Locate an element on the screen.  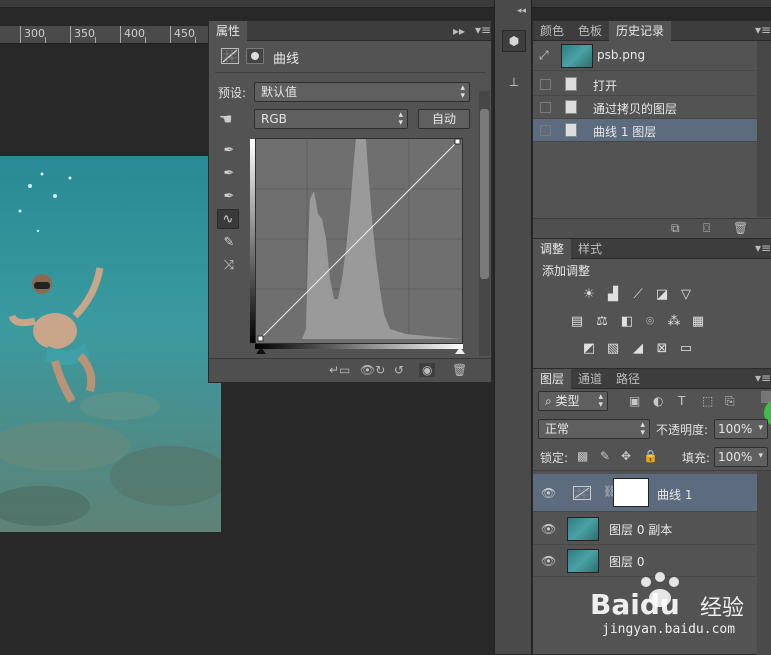
preset-dropdown: 默认值 ▴ ▾ is located at coordinates (362, 92).